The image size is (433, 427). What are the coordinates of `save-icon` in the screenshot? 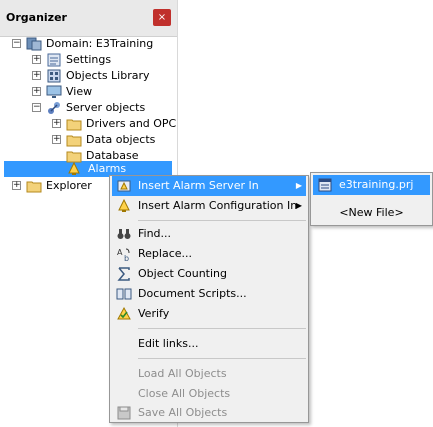 It's located at (124, 413).